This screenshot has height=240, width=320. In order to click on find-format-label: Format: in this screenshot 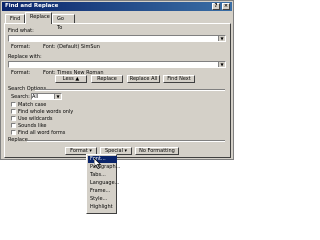, I will do `click(21, 47)`.